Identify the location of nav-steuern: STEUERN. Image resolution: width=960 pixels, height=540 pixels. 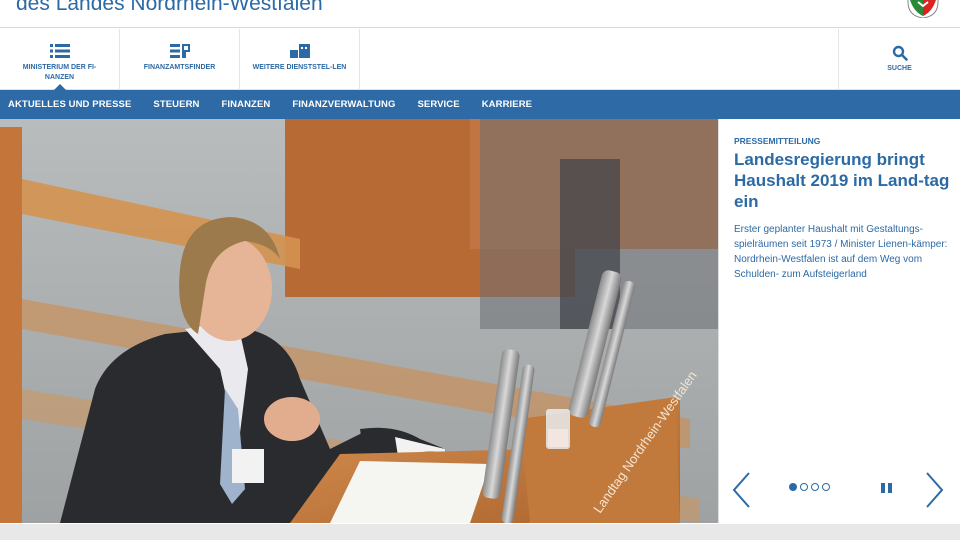
(176, 104).